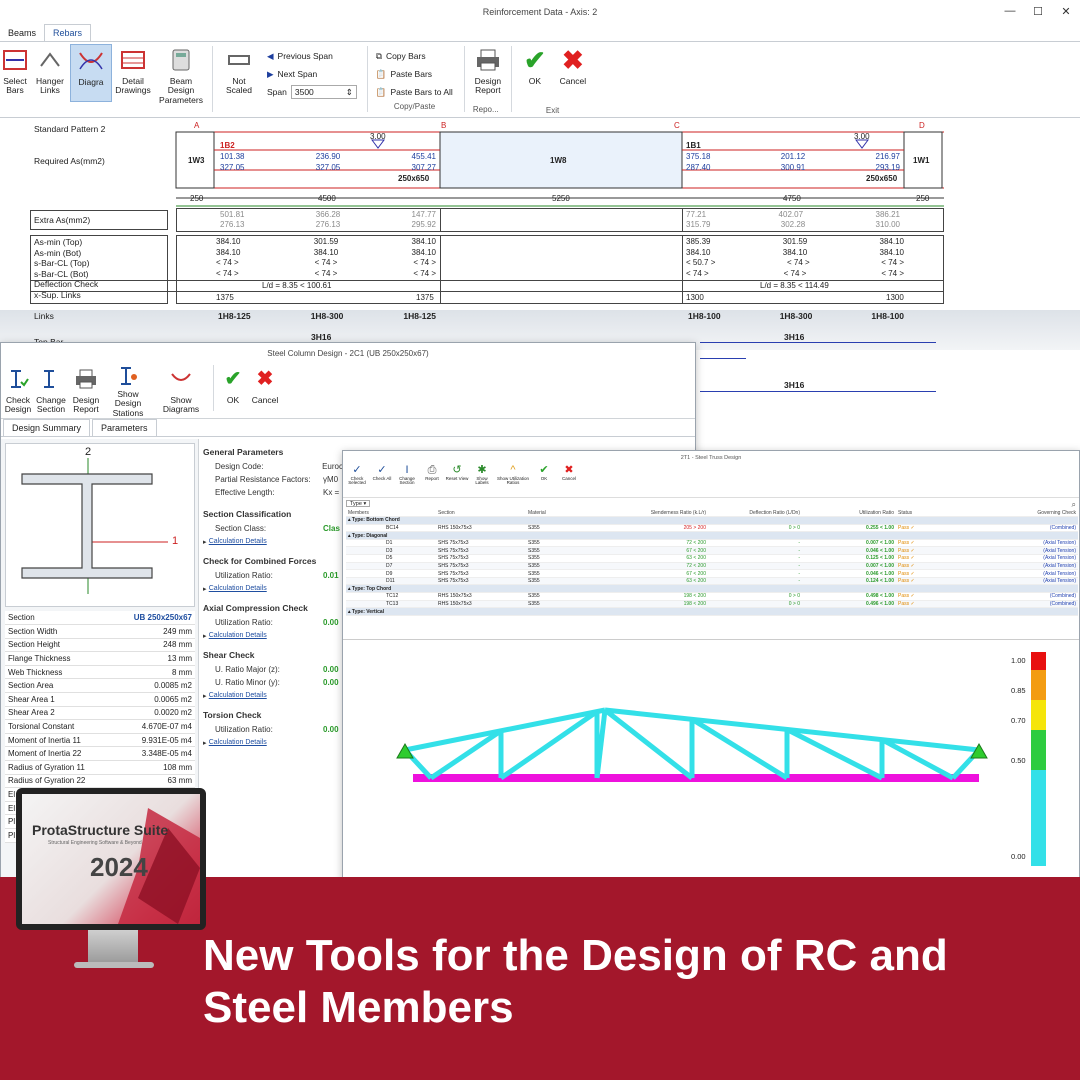  I want to click on axial-label: Utilization Ratio:, so click(244, 622).